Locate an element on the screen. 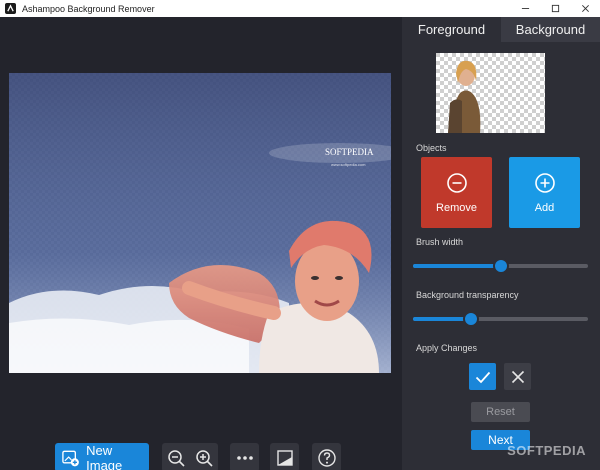 The height and width of the screenshot is (470, 600). compare-button is located at coordinates (284, 456).